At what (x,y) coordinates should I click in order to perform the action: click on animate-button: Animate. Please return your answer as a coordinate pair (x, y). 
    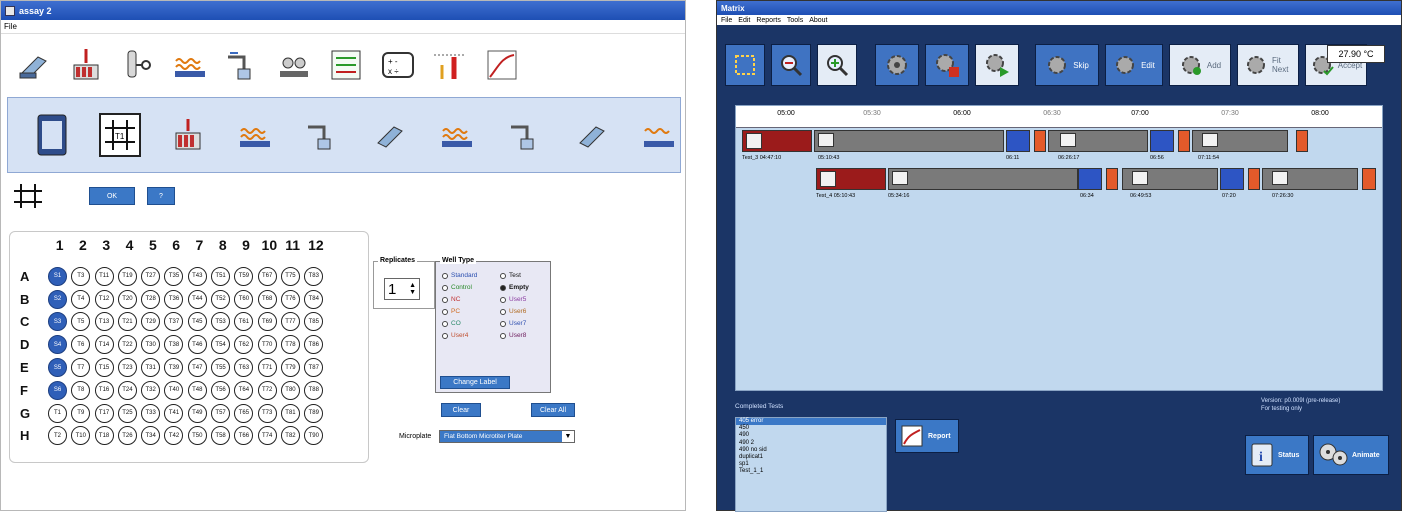
    Looking at the image, I should click on (1351, 455).